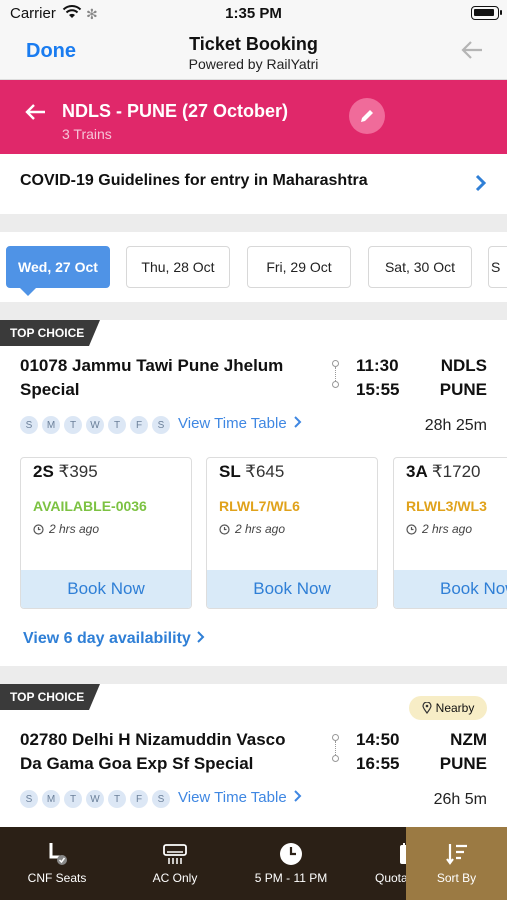 The height and width of the screenshot is (900, 507). Describe the element at coordinates (107, 638) in the screenshot. I see `view-6-day-availability-label: View 6 day availability` at that location.